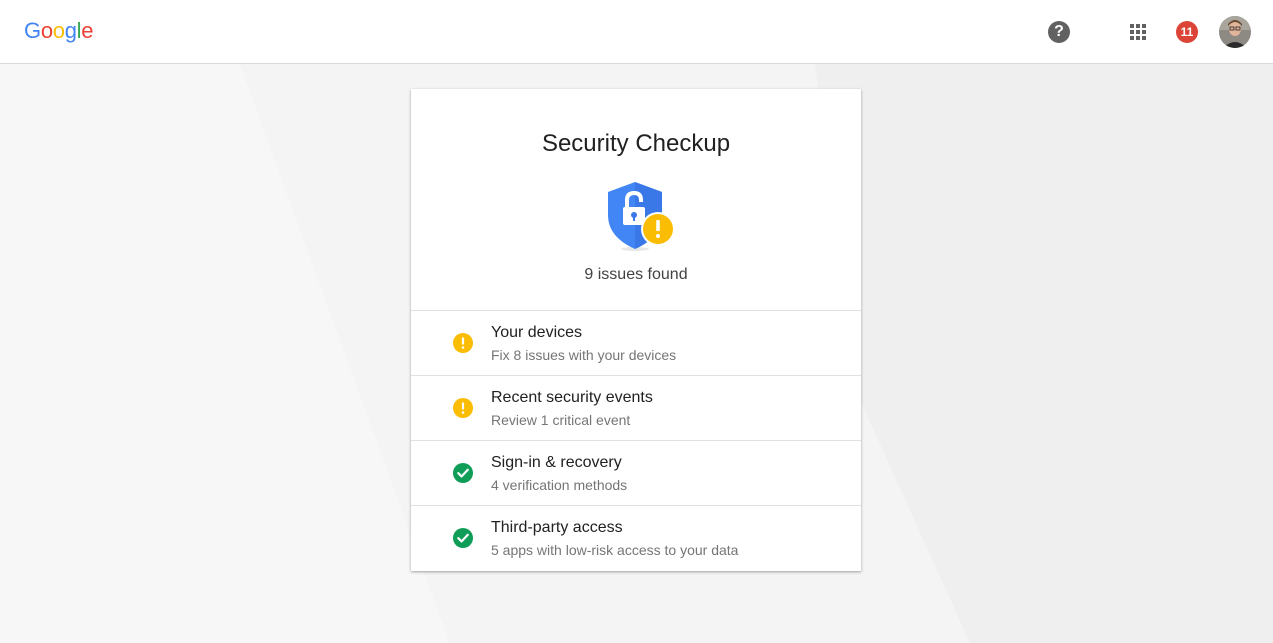  Describe the element at coordinates (32, 30) in the screenshot. I see `logo-letter: G` at that location.